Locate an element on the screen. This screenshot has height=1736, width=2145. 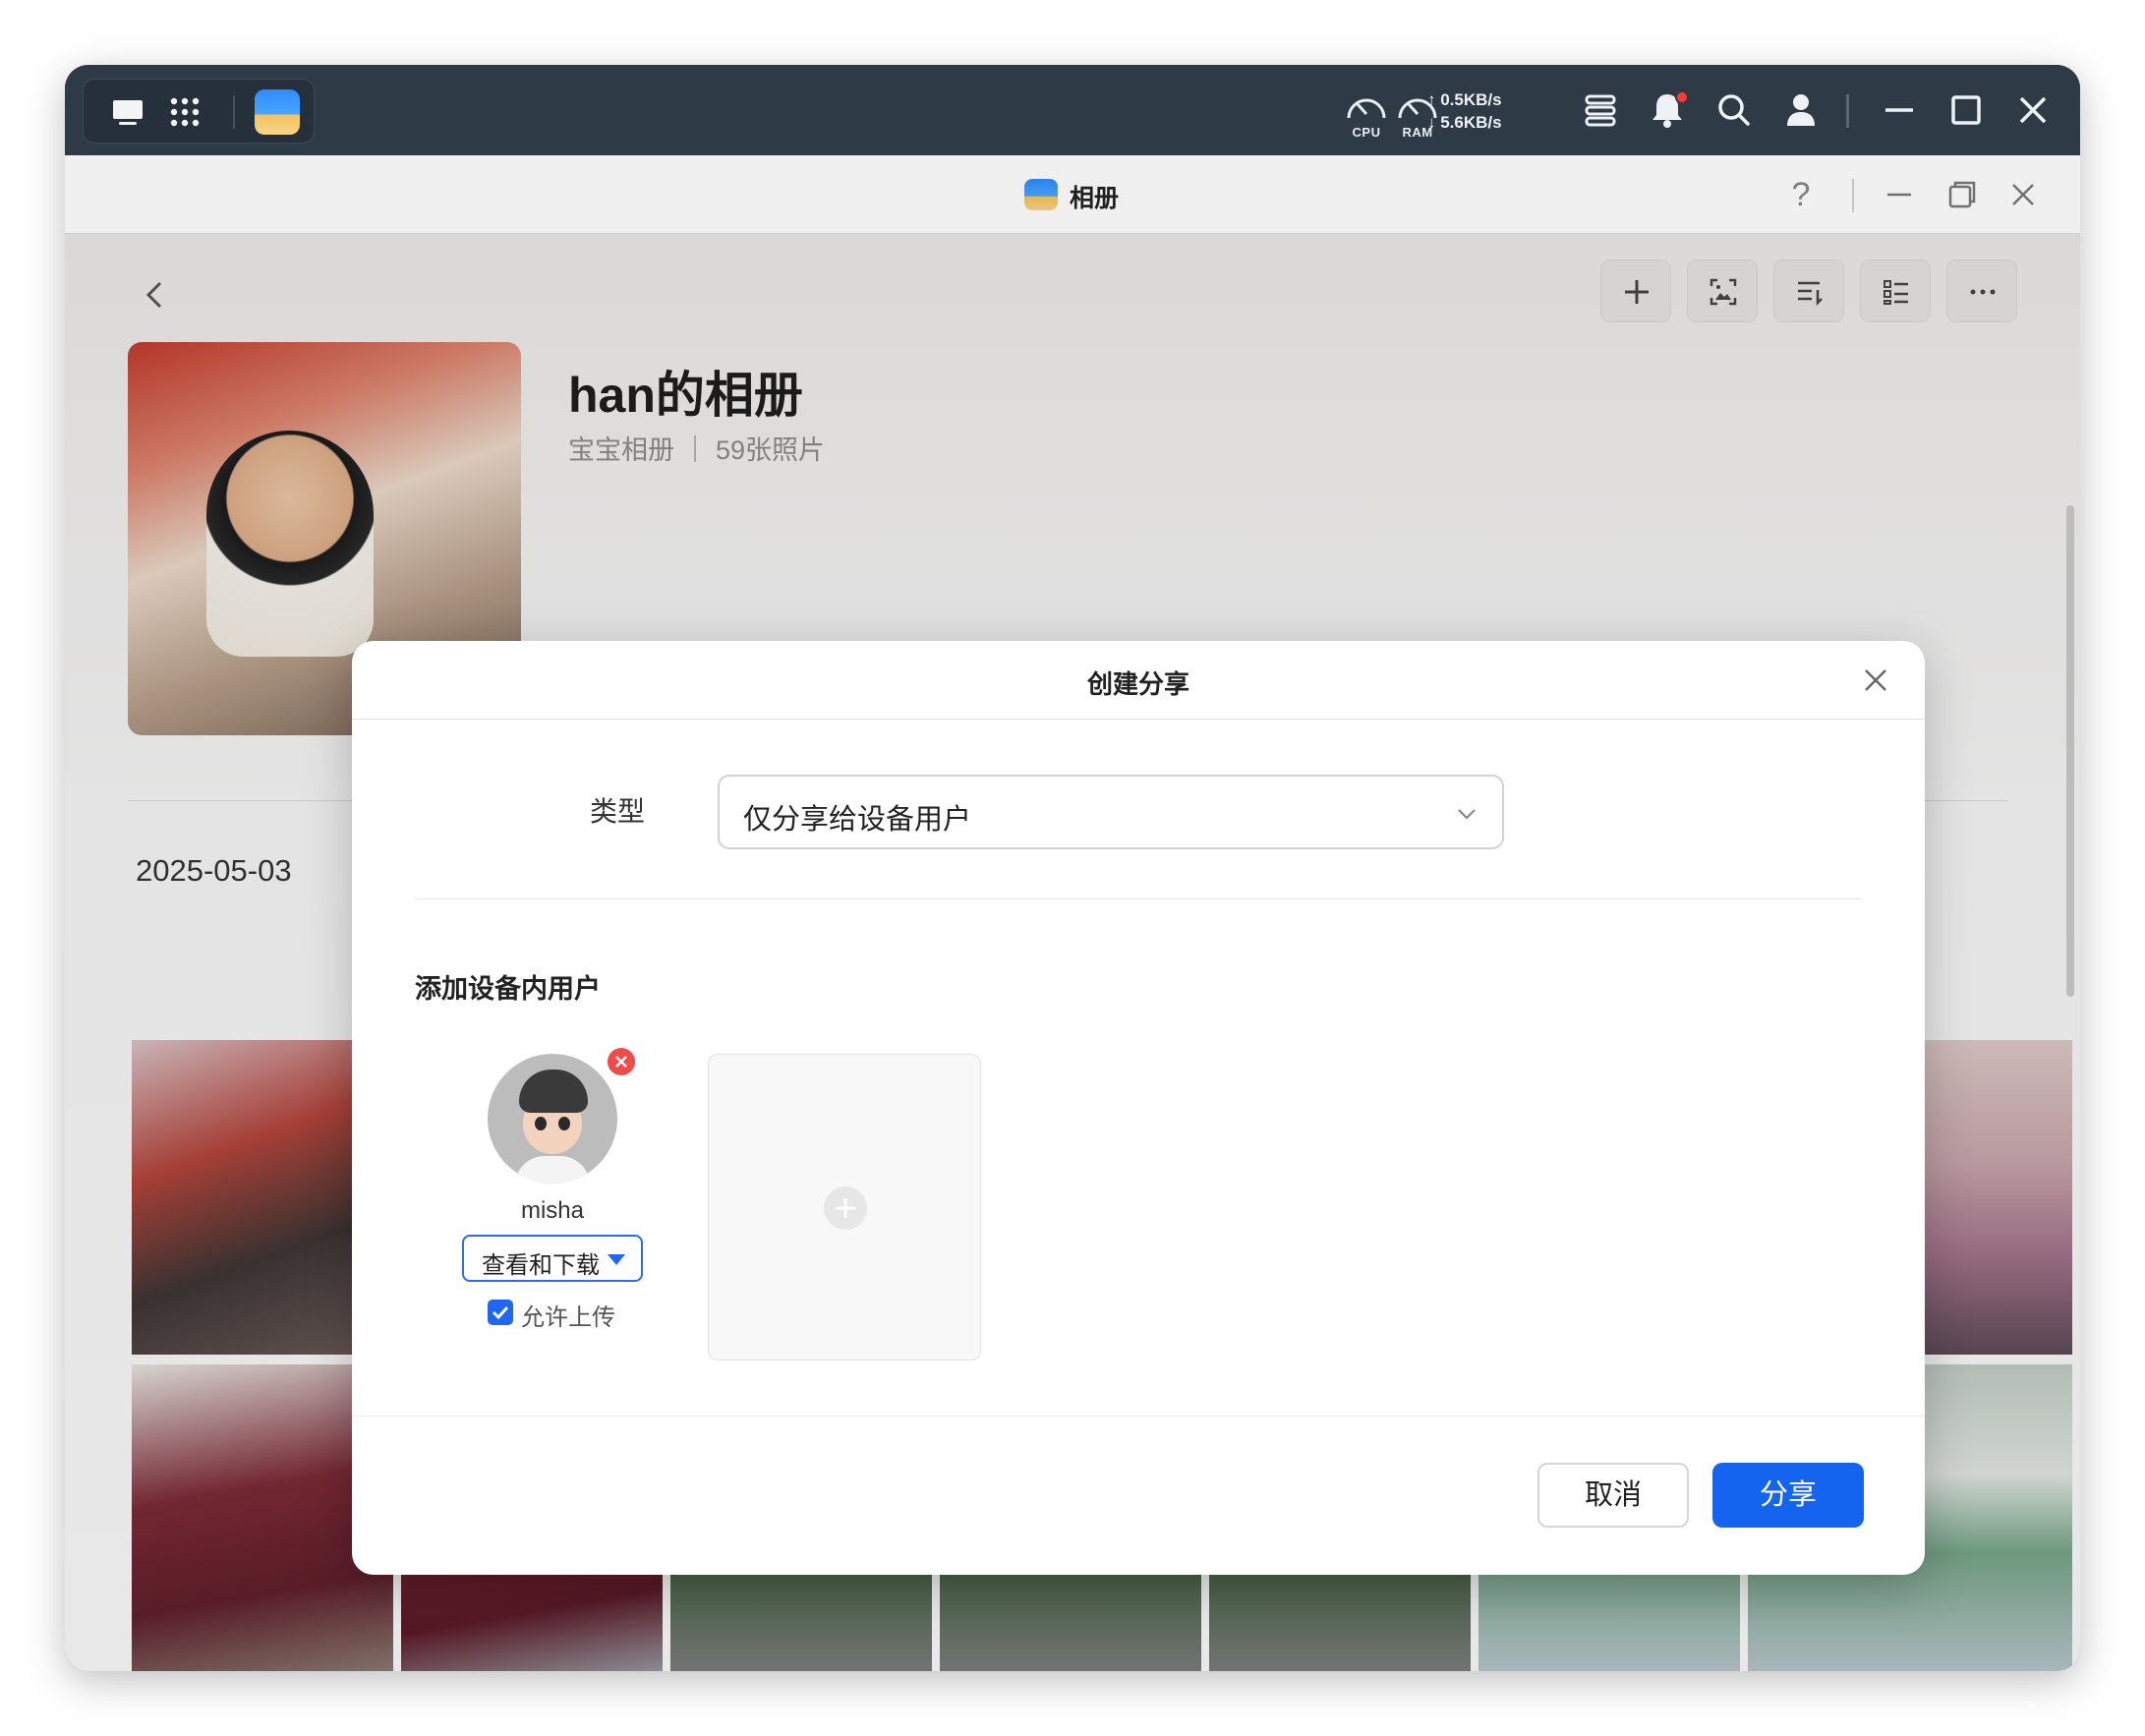
chevron-down-icon is located at coordinates (1466, 814).